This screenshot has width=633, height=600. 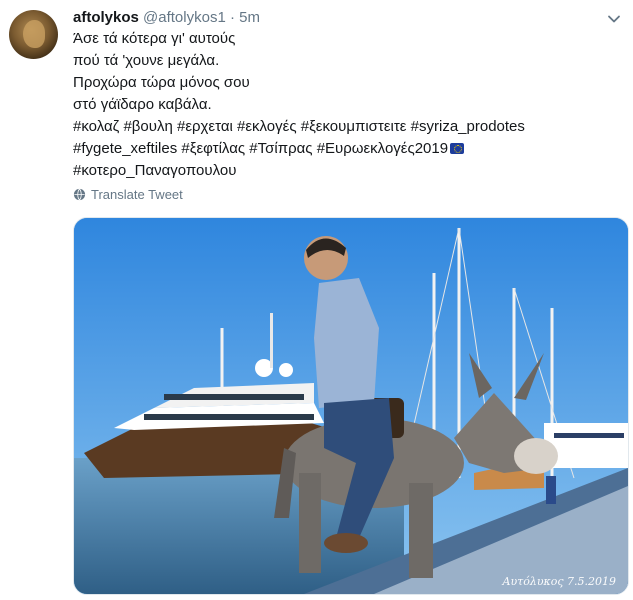 I want to click on hashtag-link: #κοτερο_Παναγοπουλου, so click(x=154, y=170).